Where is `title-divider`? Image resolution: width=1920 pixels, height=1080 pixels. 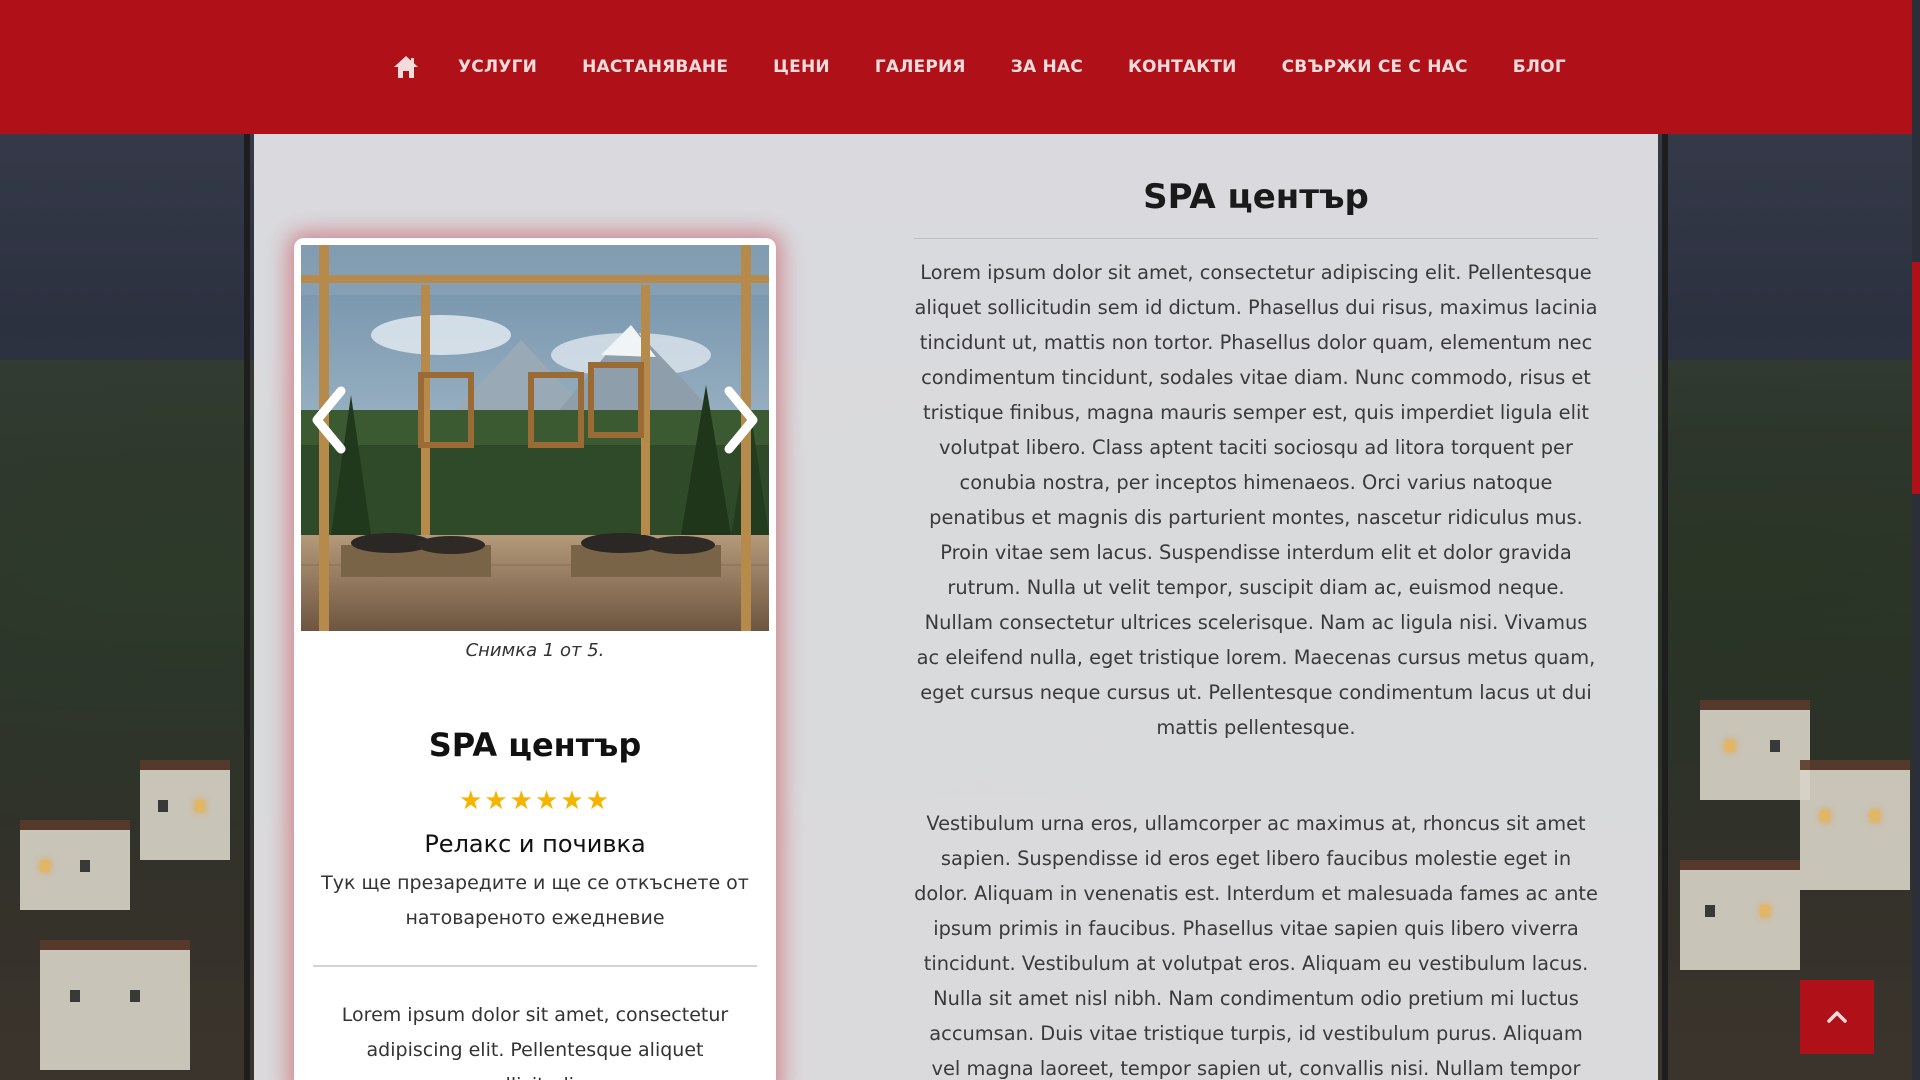 title-divider is located at coordinates (1256, 238).